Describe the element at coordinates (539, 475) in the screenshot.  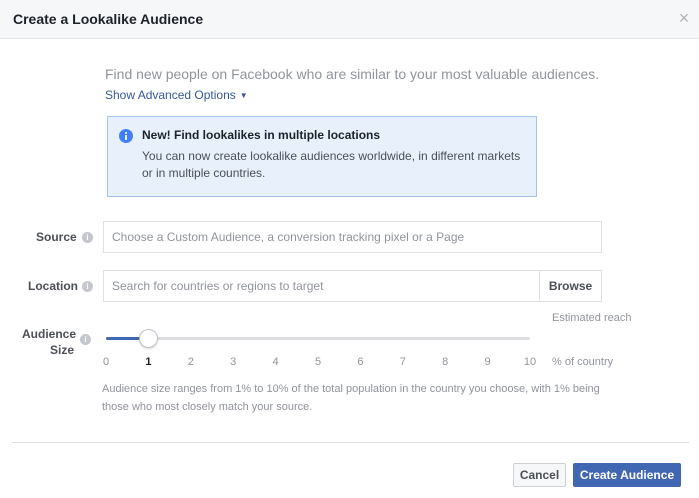
I see `cancel-button: Cancel` at that location.